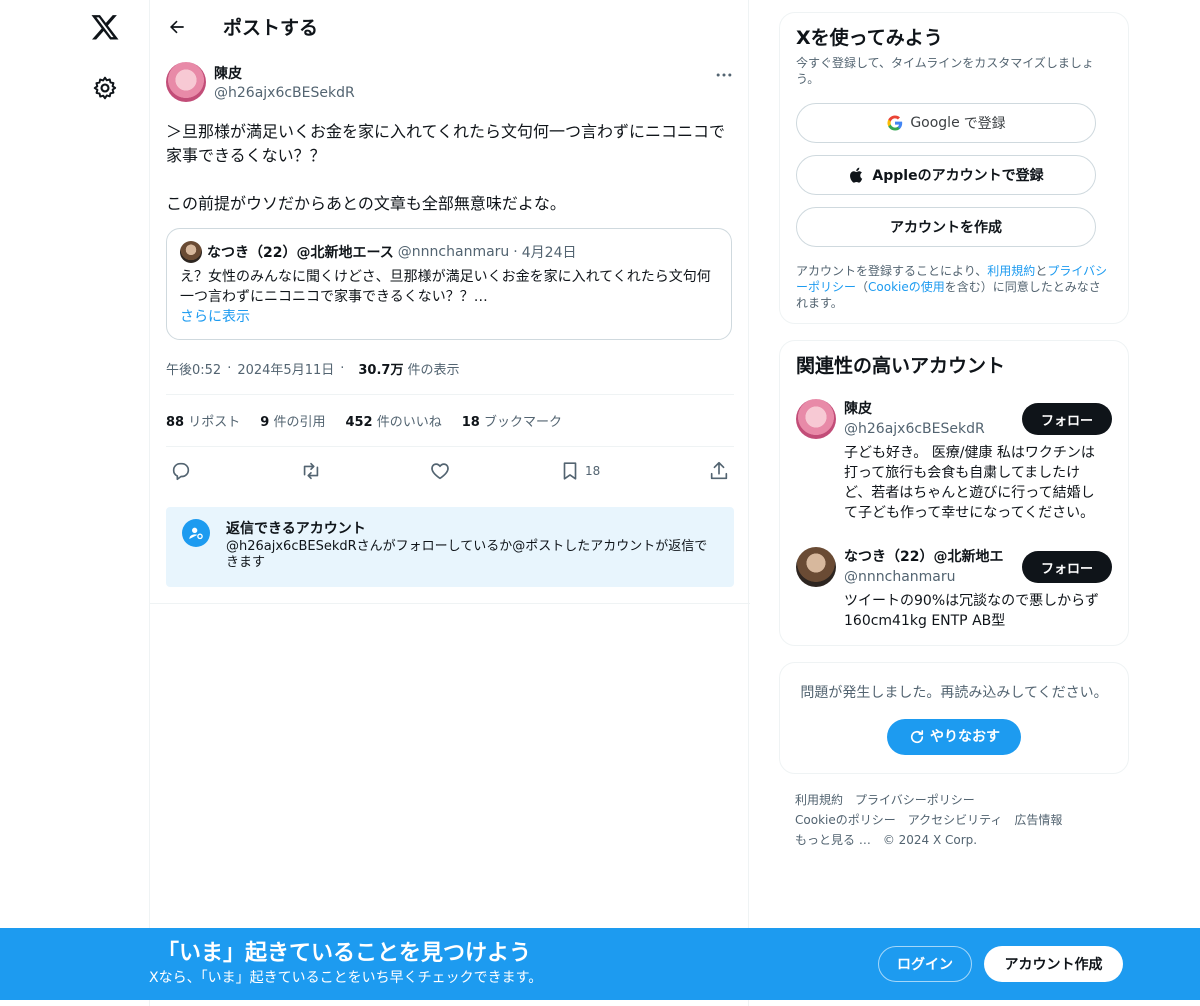 The width and height of the screenshot is (1200, 1006). Describe the element at coordinates (449, 317) in the screenshot. I see `show-more-link: さらに表示` at that location.